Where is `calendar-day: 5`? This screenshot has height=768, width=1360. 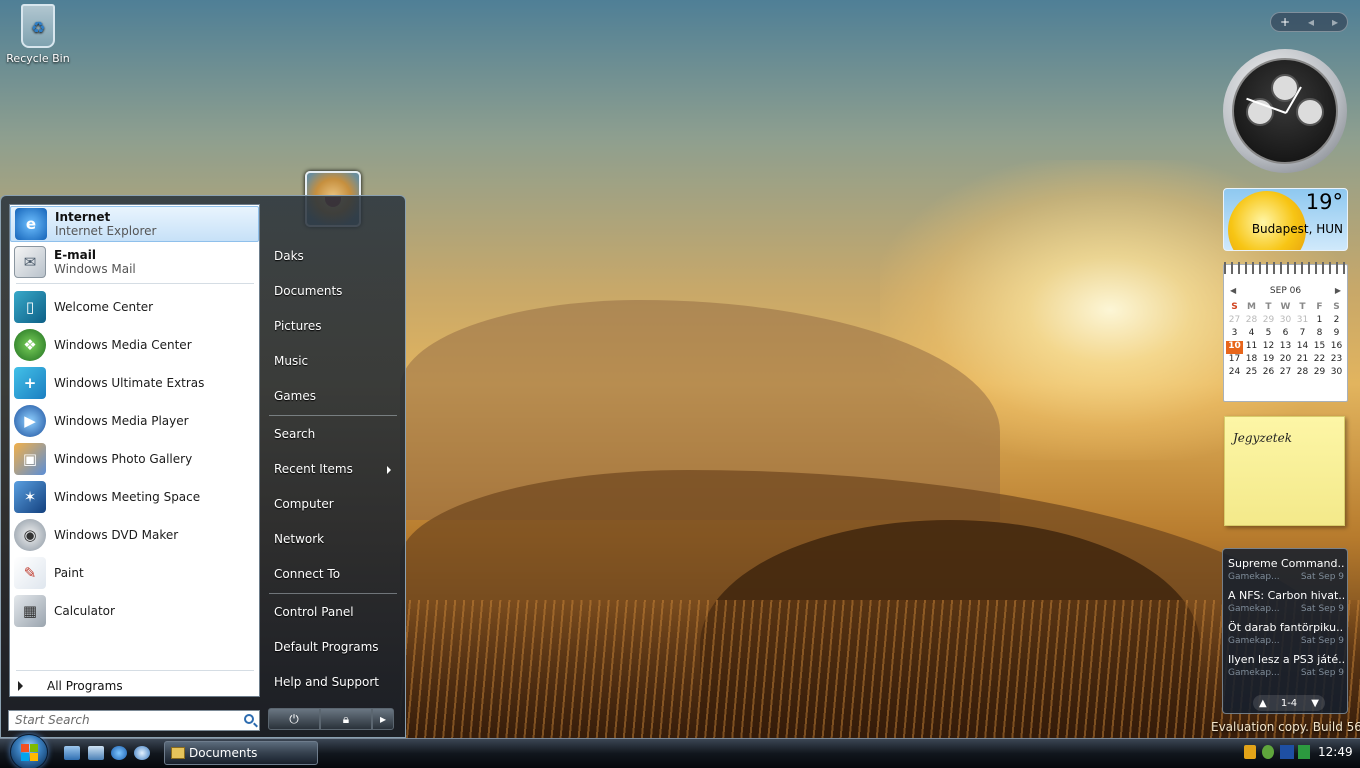
calendar-day: 5 is located at coordinates (1268, 334).